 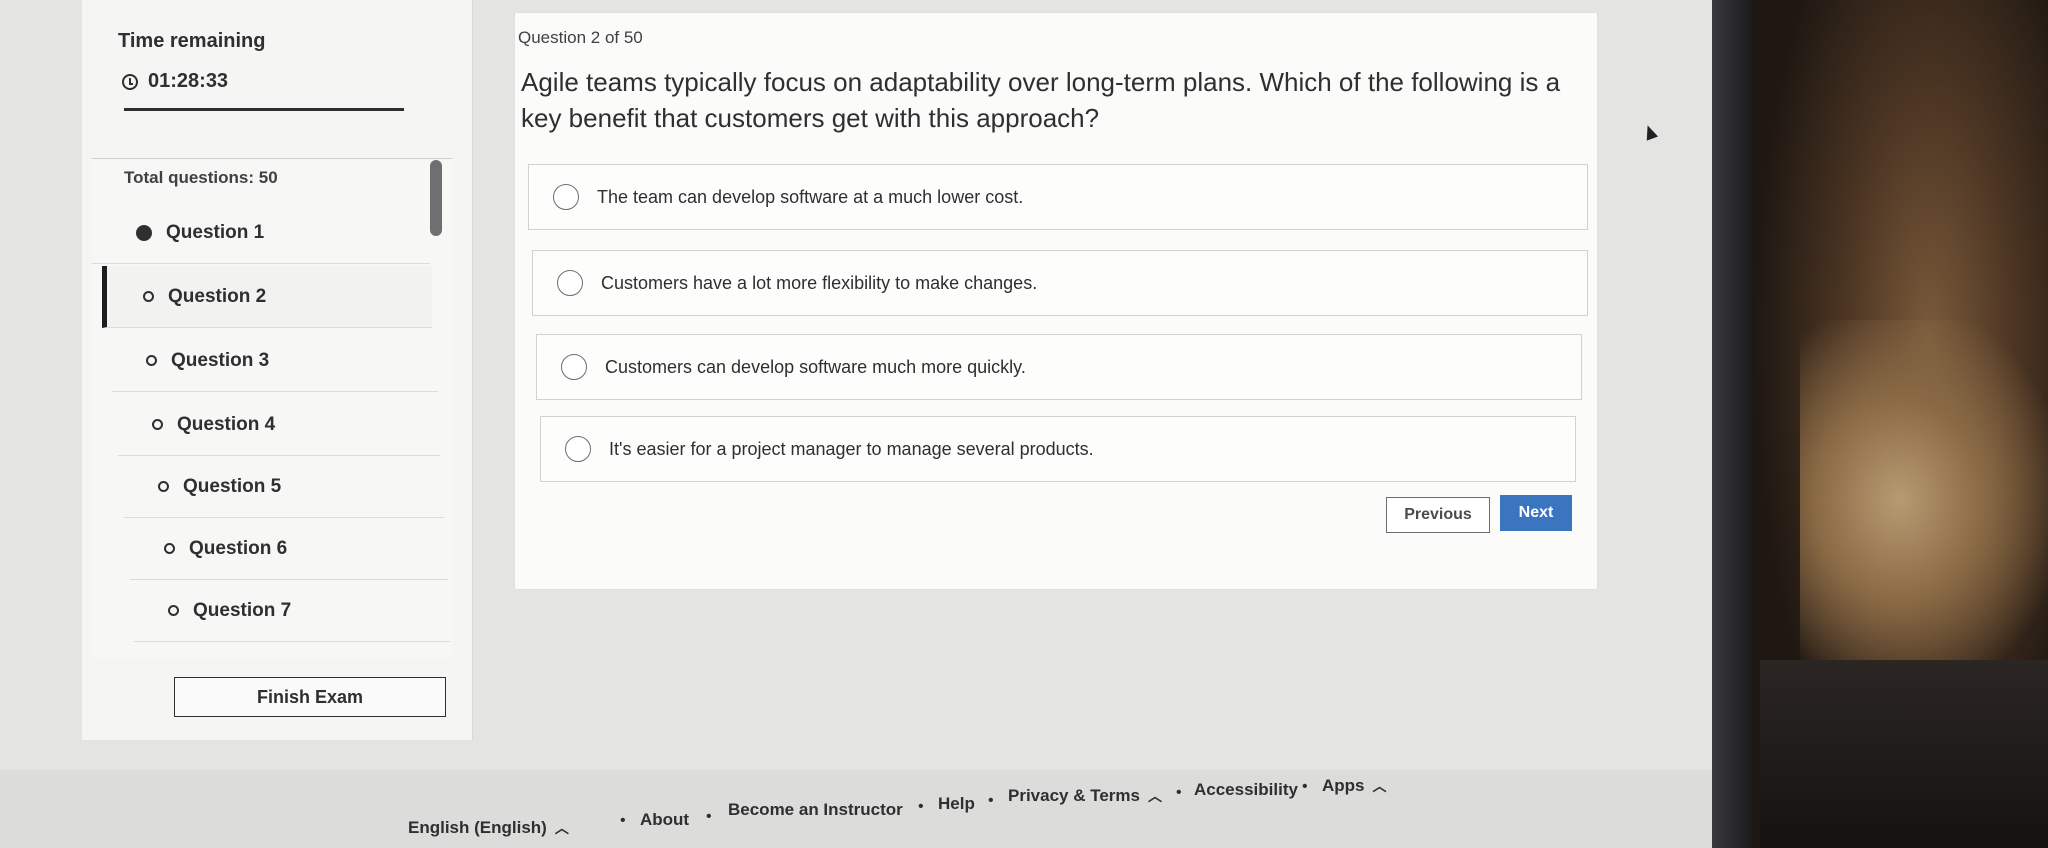 What do you see at coordinates (1650, 132) in the screenshot?
I see `mouse-cursor-icon` at bounding box center [1650, 132].